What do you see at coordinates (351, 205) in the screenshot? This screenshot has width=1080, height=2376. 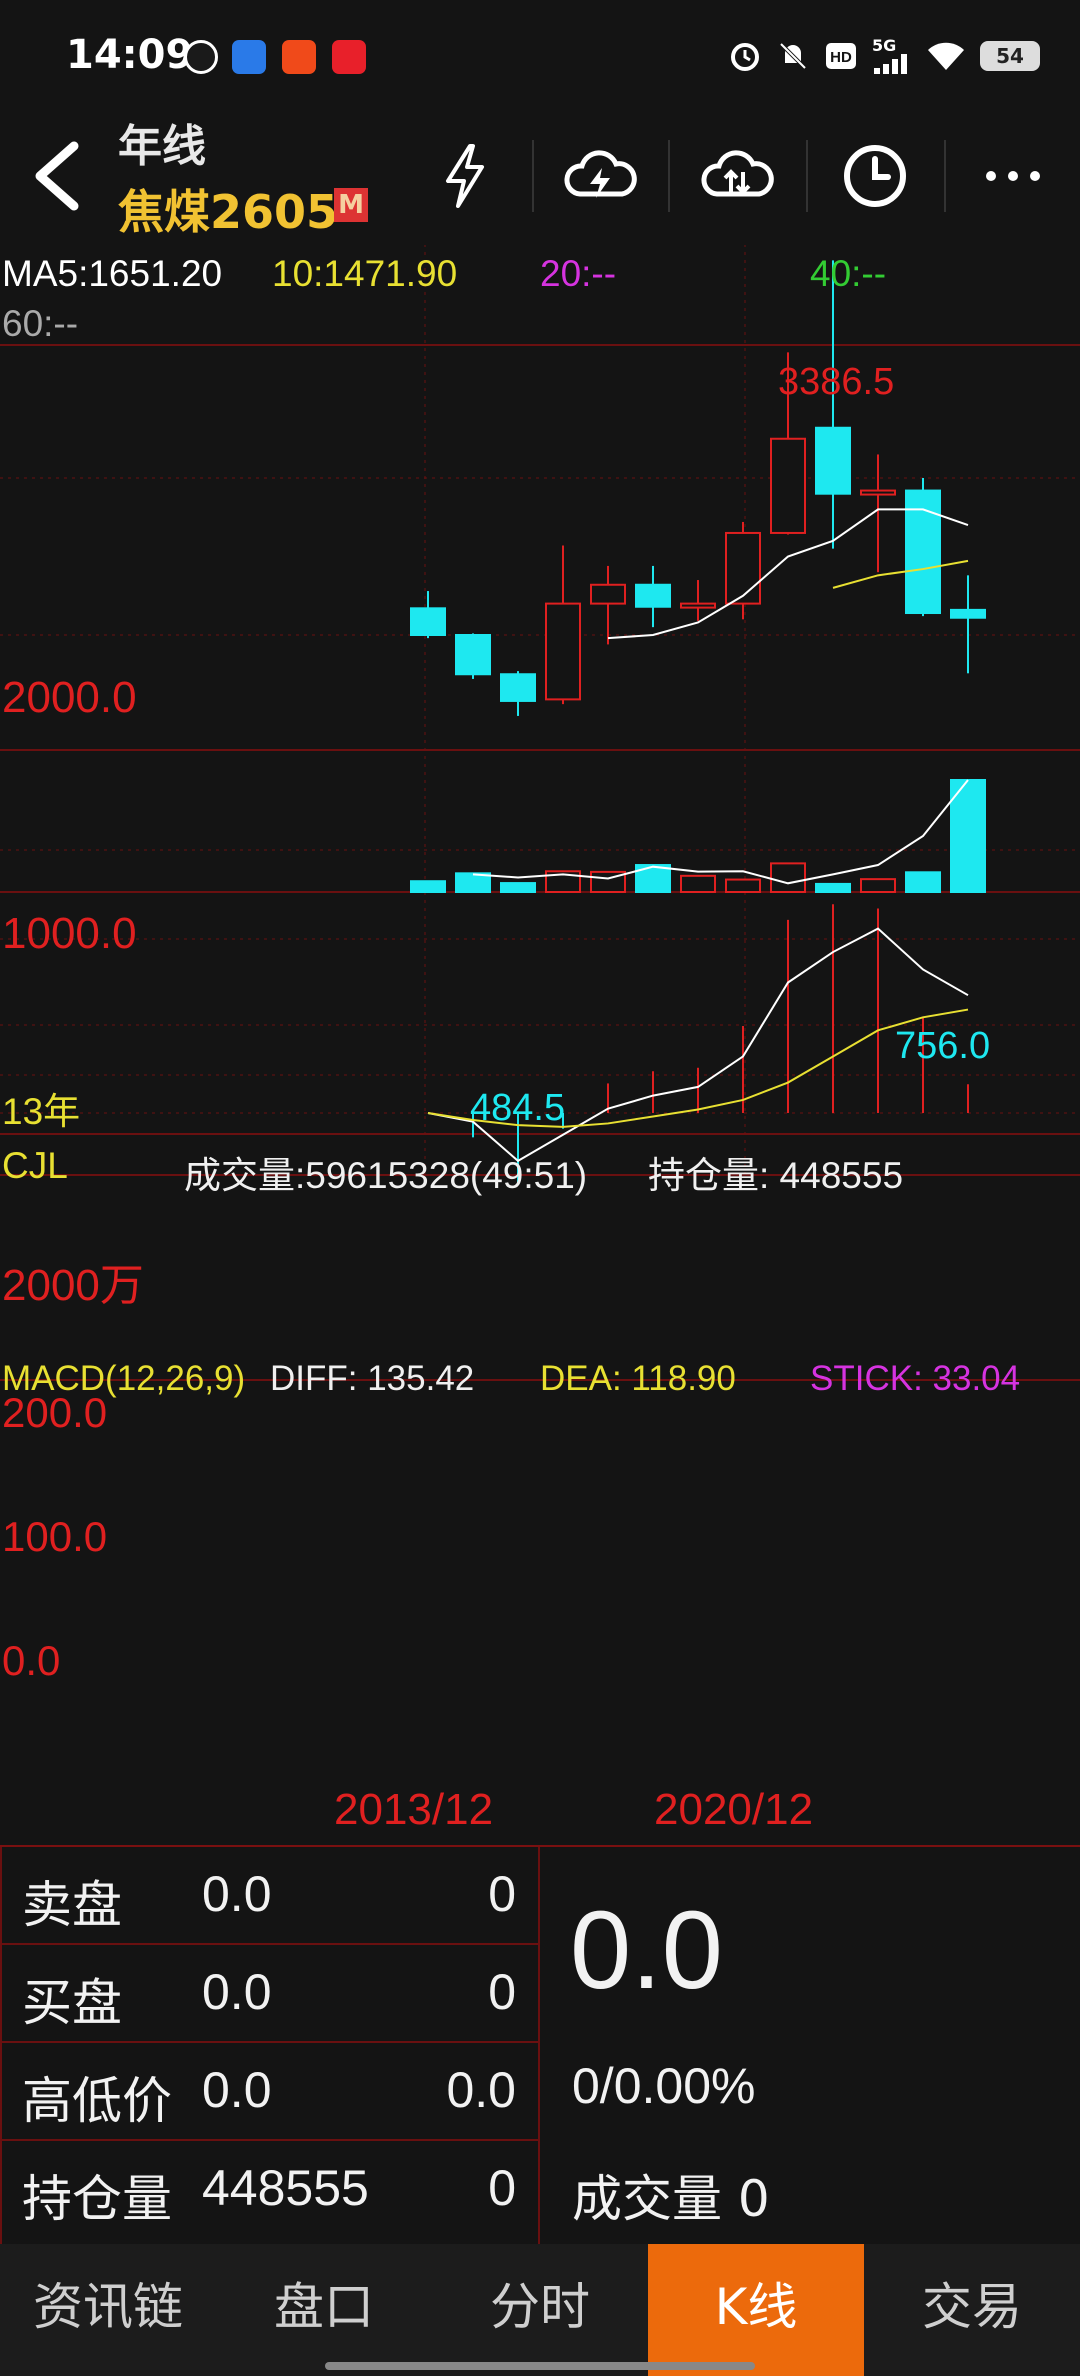 I see `market-badge: M` at bounding box center [351, 205].